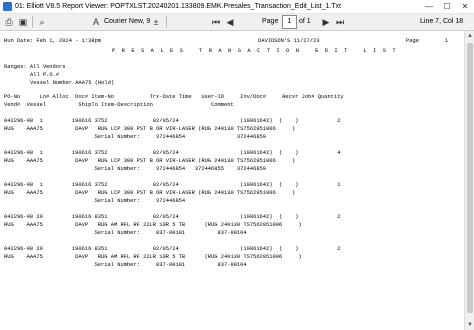 The image size is (474, 330). Describe the element at coordinates (127, 22) in the screenshot. I see `font-selector: Courier New, 9` at that location.